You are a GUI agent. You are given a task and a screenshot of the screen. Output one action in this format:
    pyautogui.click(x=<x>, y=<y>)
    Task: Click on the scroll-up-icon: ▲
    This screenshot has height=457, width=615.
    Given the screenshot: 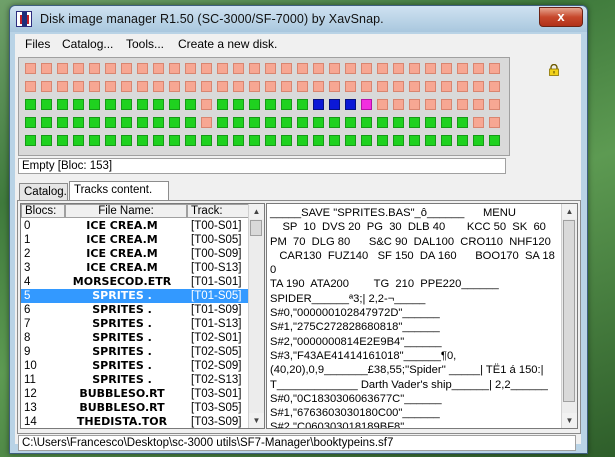 What is the action you would take?
    pyautogui.click(x=256, y=211)
    